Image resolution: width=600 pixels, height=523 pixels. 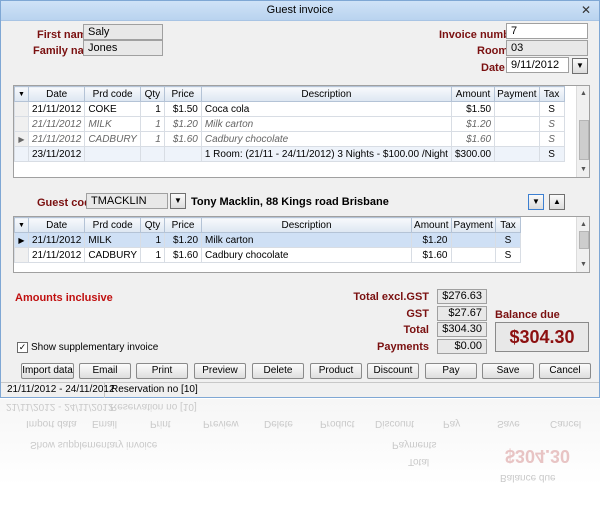 What do you see at coordinates (336, 371) in the screenshot?
I see `product-button: Product` at bounding box center [336, 371].